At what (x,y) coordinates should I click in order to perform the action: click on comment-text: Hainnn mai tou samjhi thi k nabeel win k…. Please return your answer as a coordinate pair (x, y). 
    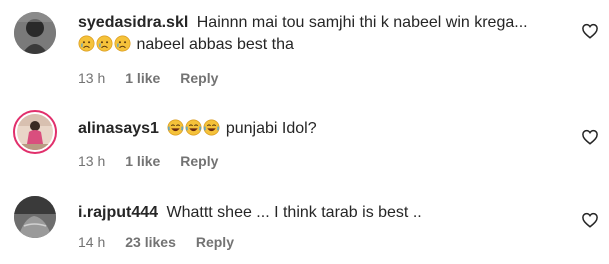
    Looking at the image, I should click on (362, 22).